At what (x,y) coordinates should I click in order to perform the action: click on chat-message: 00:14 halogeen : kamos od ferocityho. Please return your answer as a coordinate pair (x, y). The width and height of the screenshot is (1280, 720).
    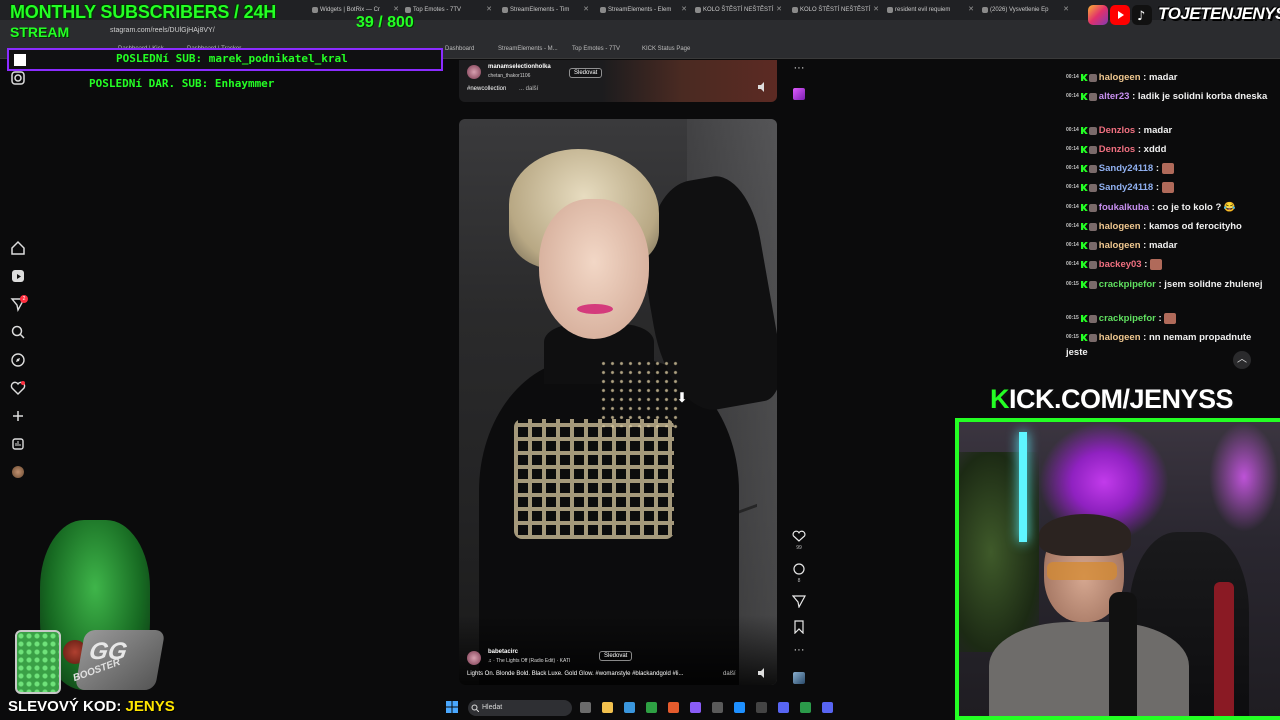
    Looking at the image, I should click on (1168, 226).